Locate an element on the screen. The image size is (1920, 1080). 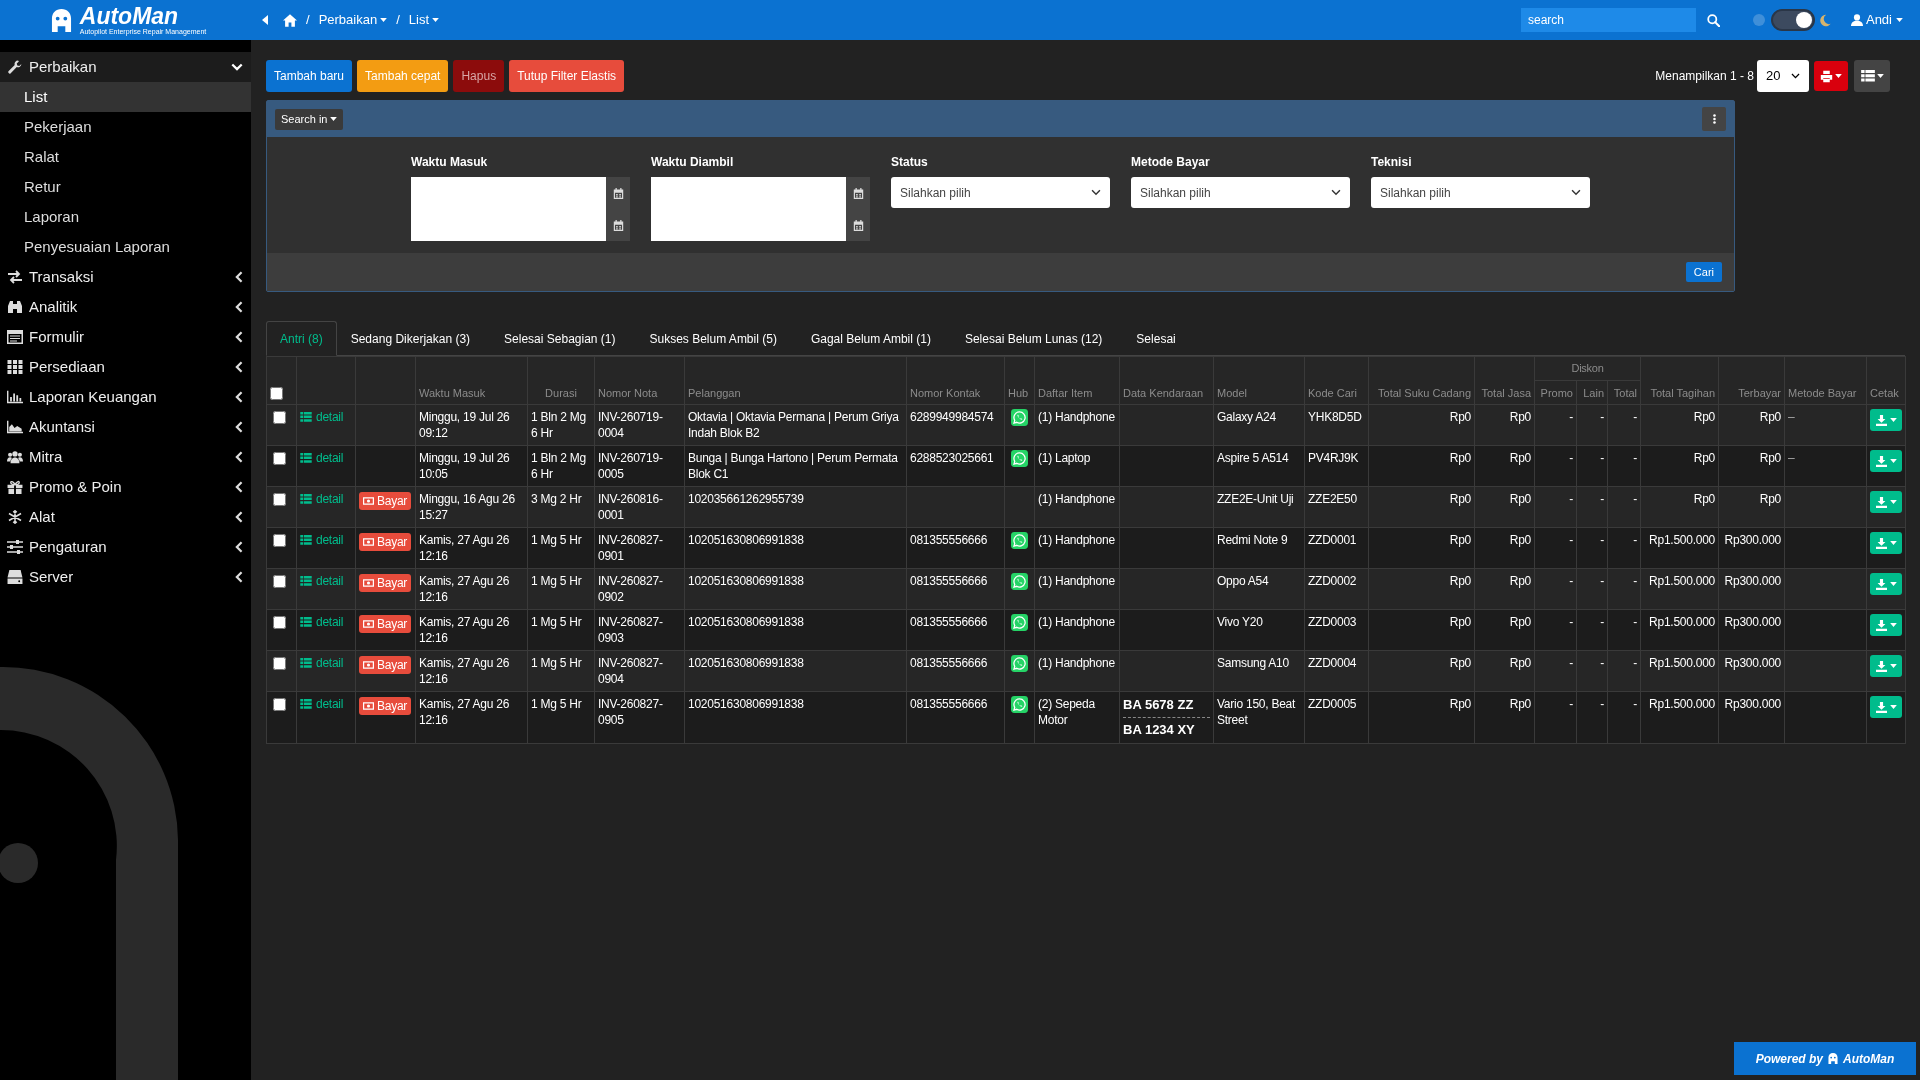
logo-icon is located at coordinates (61, 20).